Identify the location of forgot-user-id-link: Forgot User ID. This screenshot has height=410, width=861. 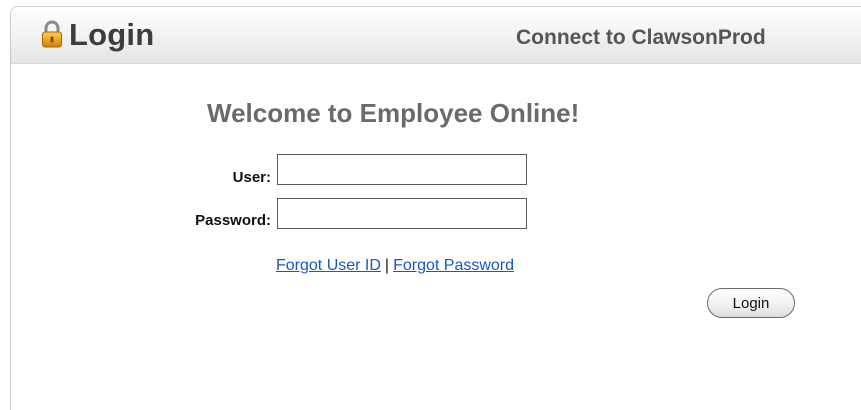
(328, 265).